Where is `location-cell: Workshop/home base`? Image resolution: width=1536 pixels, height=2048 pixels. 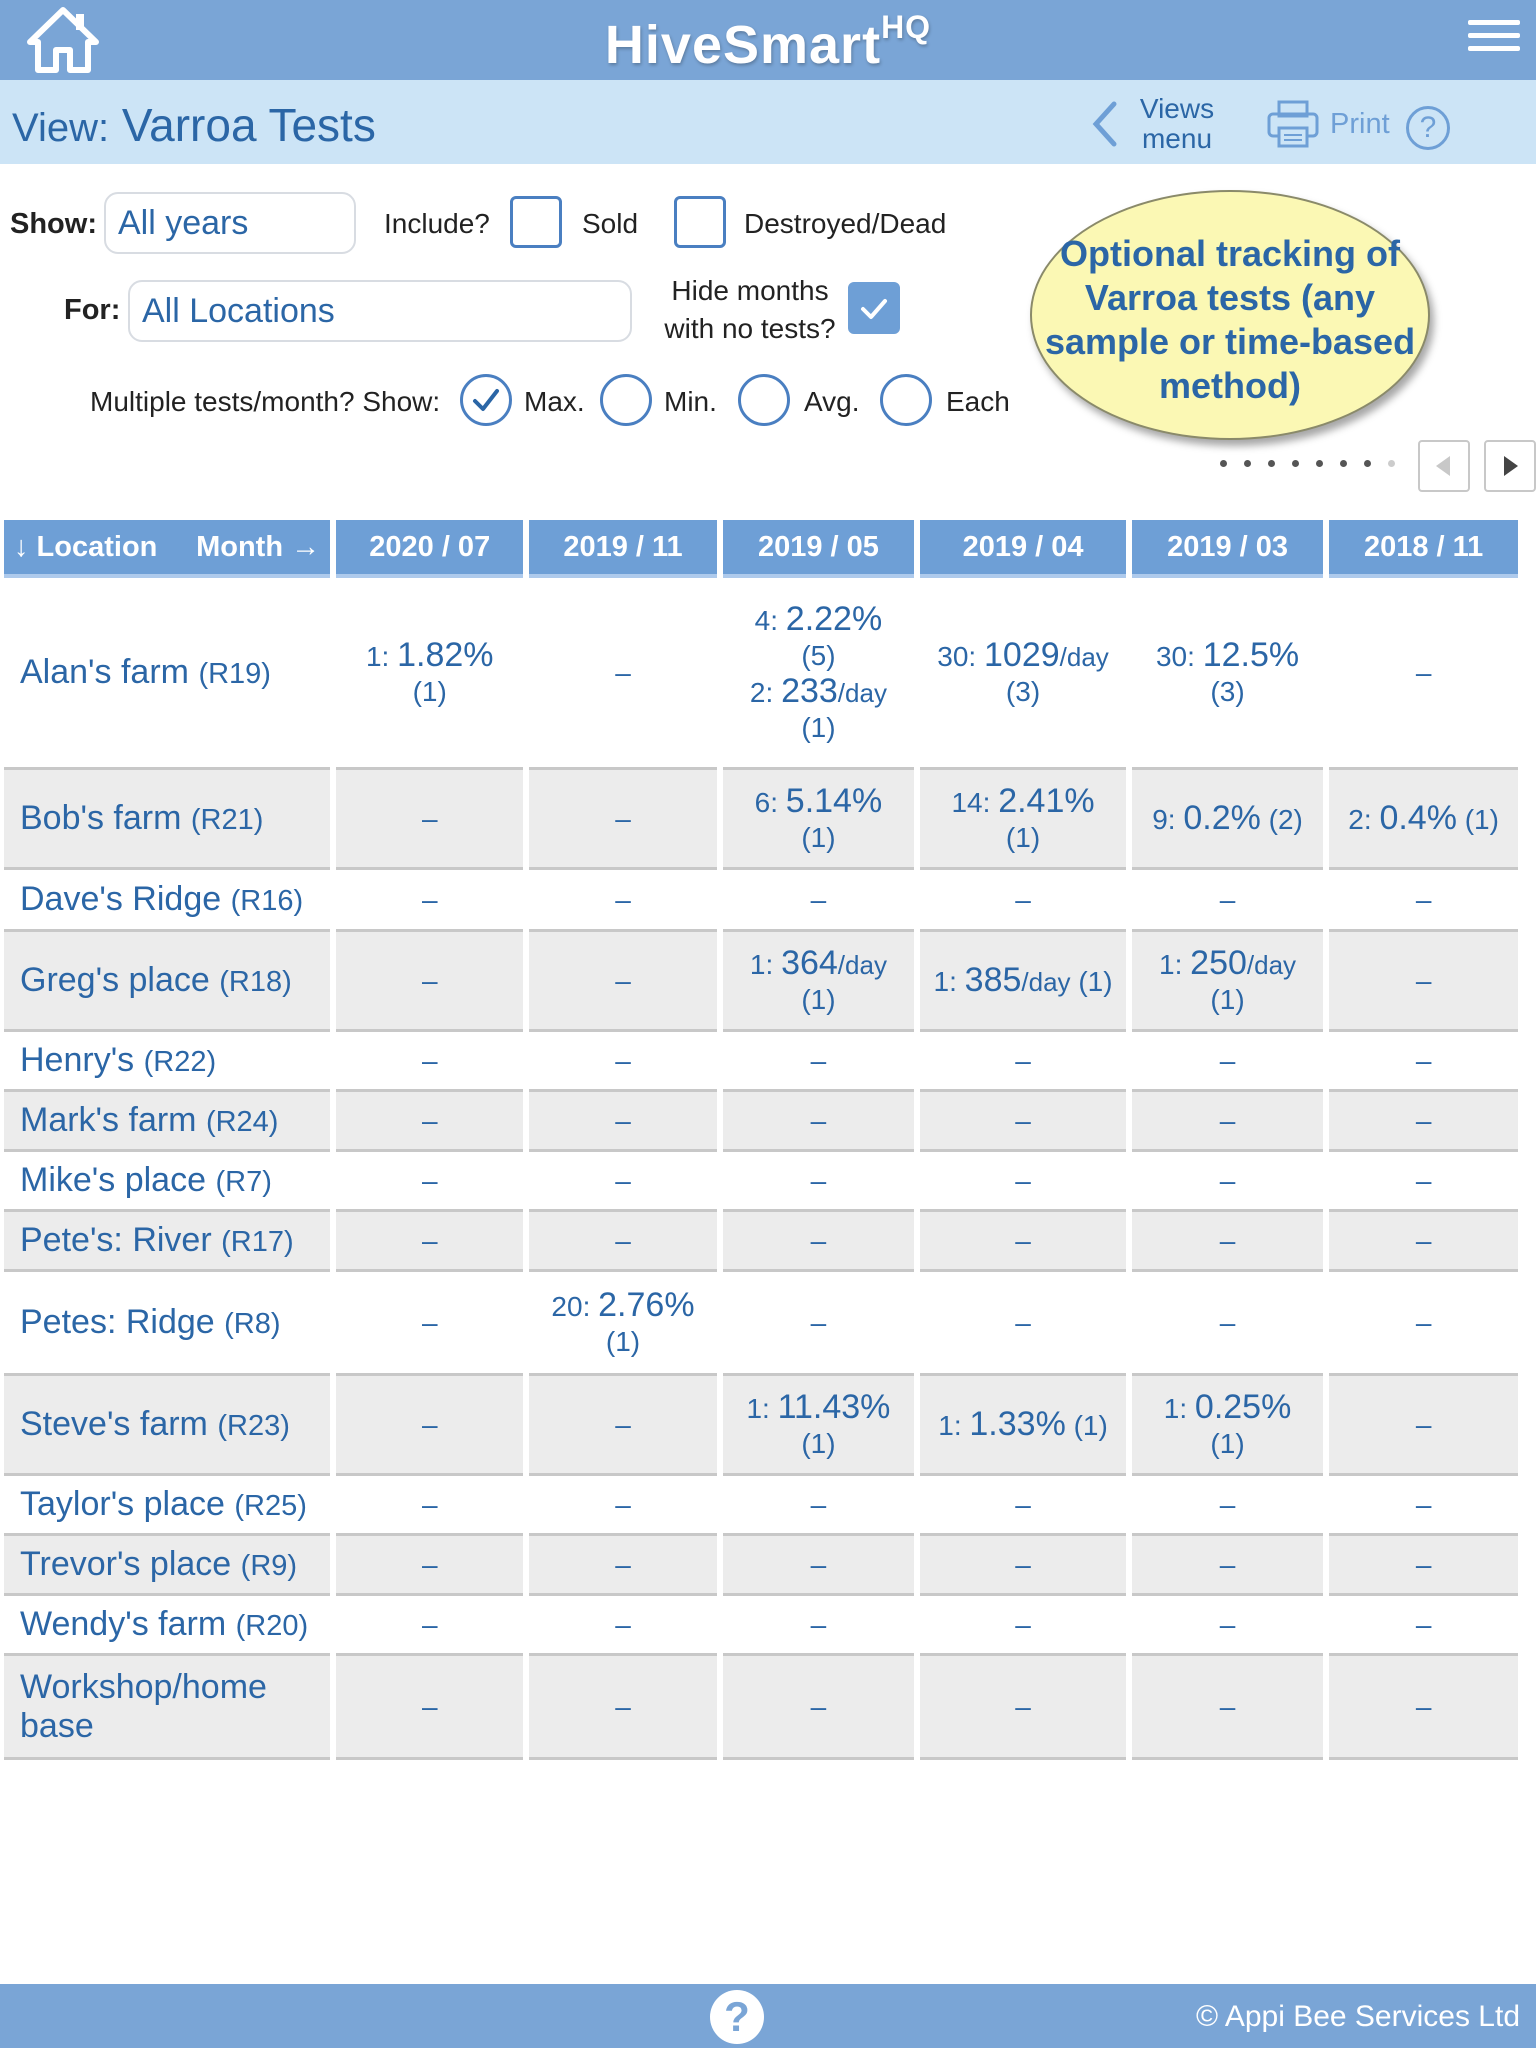 location-cell: Workshop/home base is located at coordinates (167, 1708).